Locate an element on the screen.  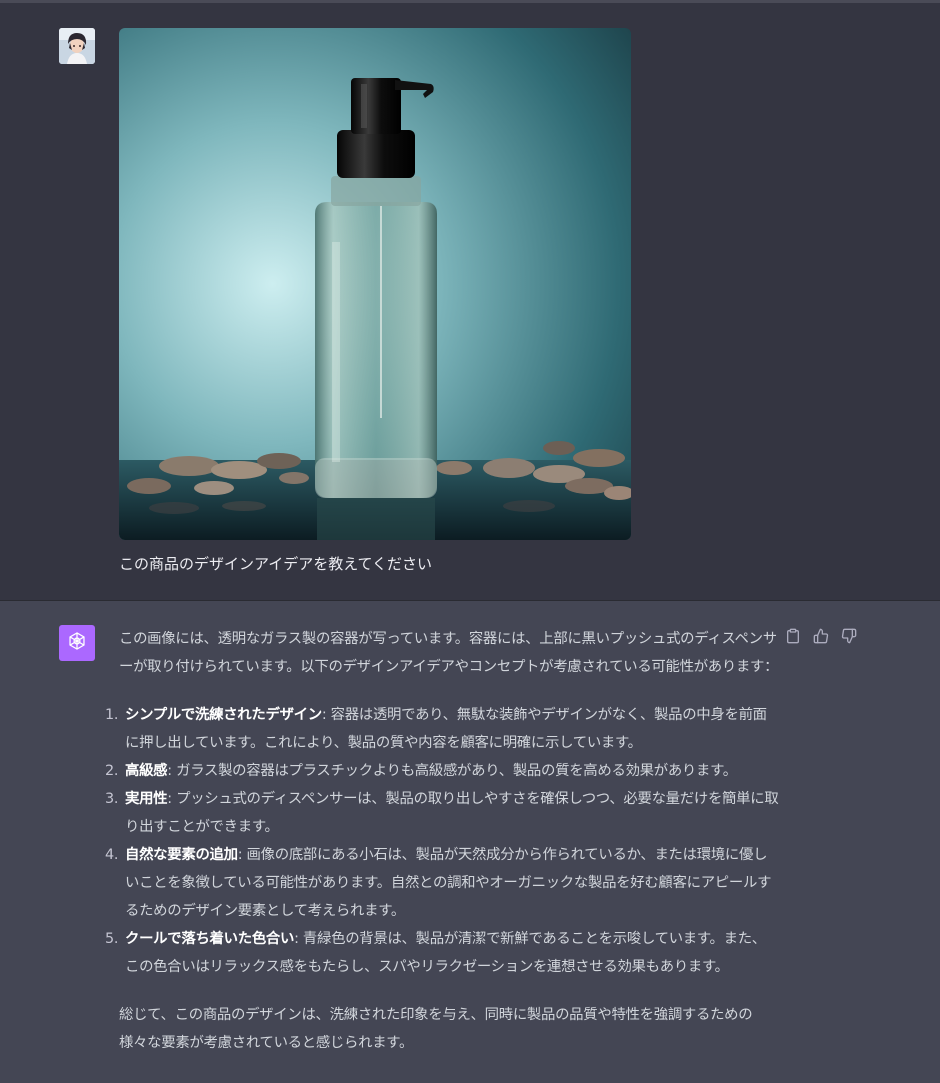
clipboard-icon is located at coordinates (793, 638).